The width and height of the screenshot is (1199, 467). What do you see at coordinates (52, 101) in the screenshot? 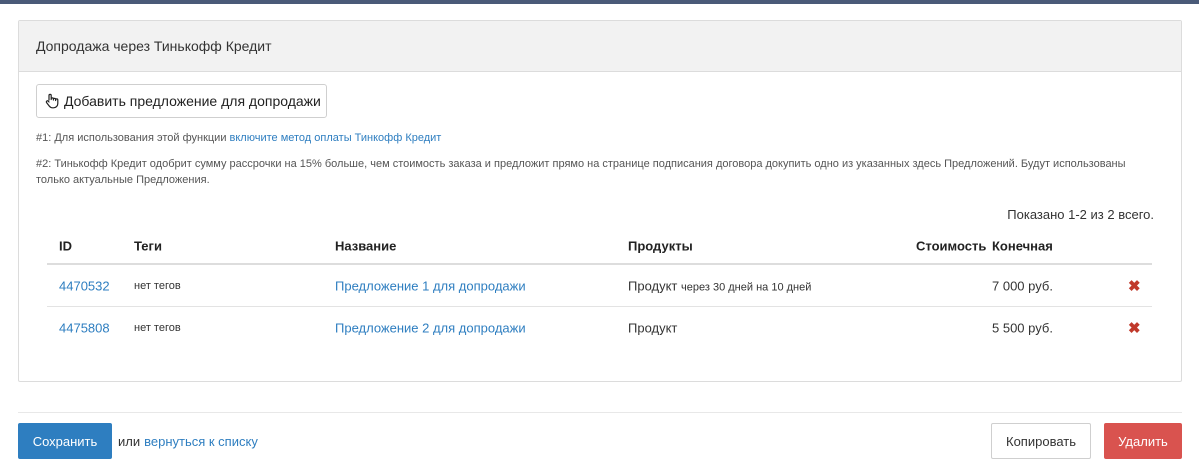
I see `hand-pointer-icon` at bounding box center [52, 101].